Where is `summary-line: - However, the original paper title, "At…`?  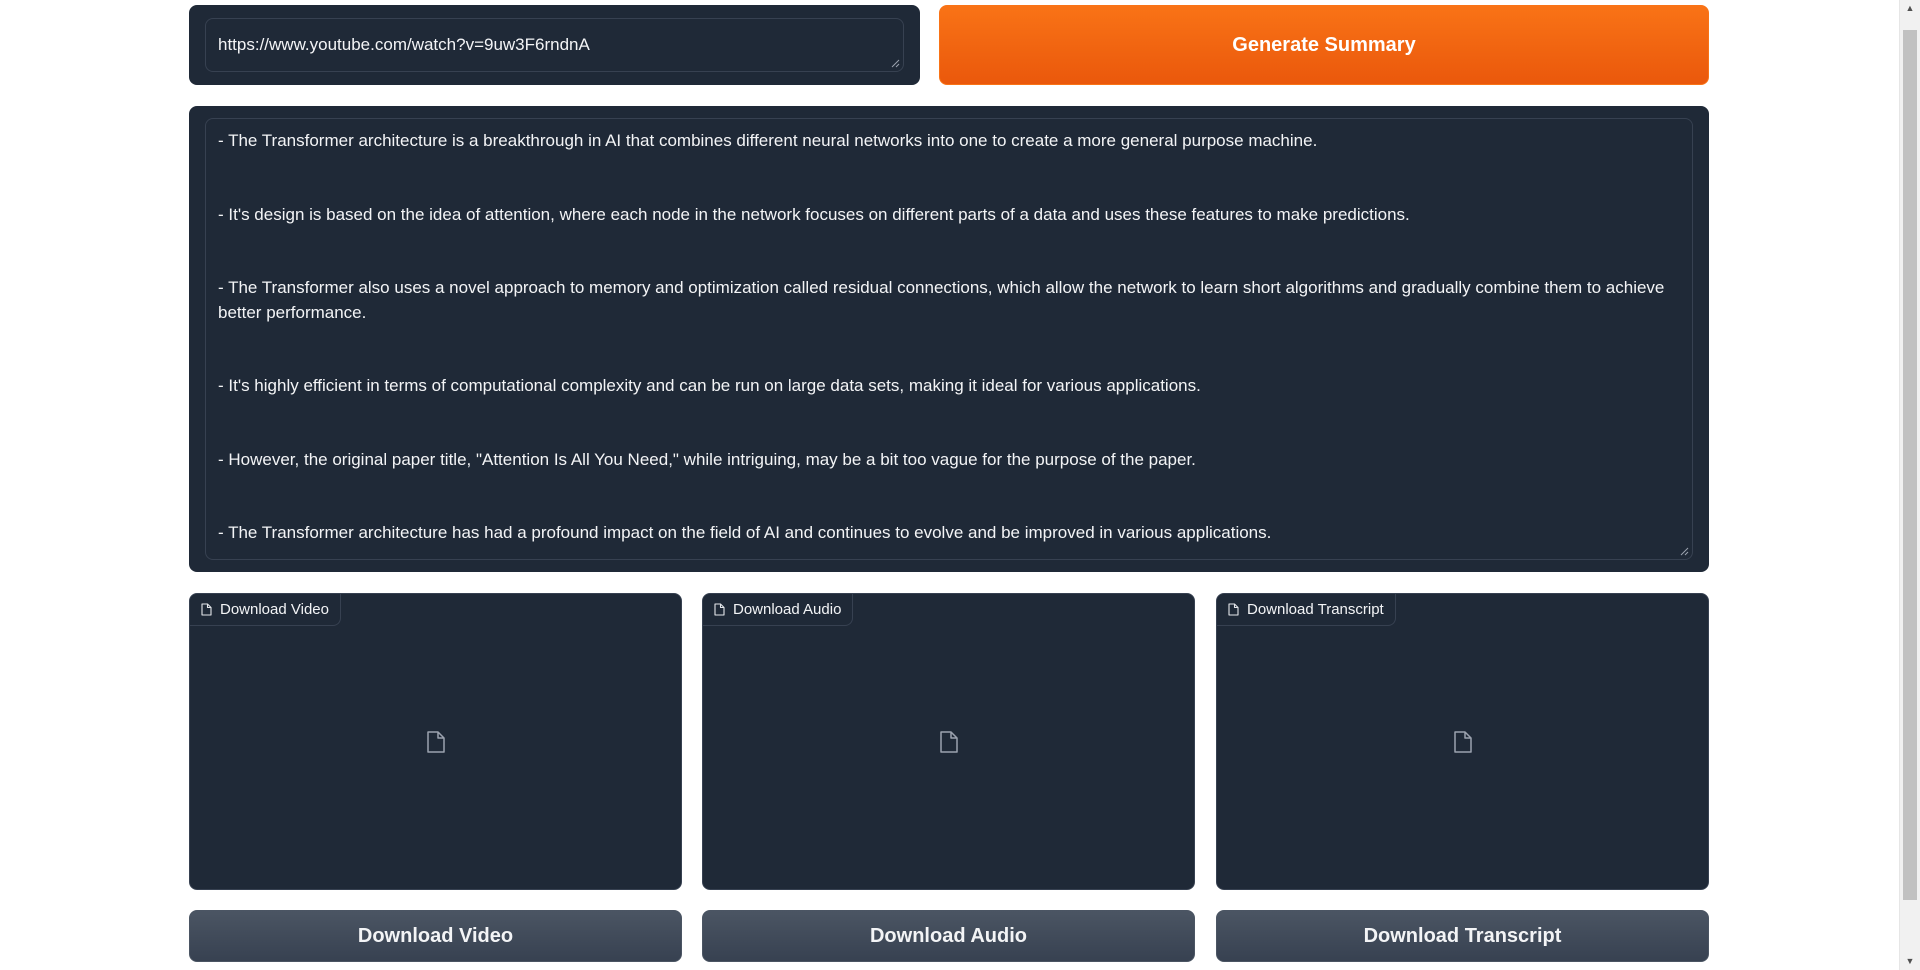 summary-line: - However, the original paper title, "At… is located at coordinates (707, 459).